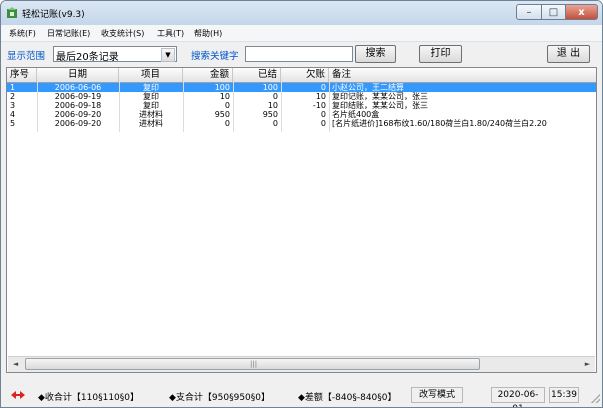  Describe the element at coordinates (320, 96) in the screenshot. I see `cell-owed: 10` at that location.